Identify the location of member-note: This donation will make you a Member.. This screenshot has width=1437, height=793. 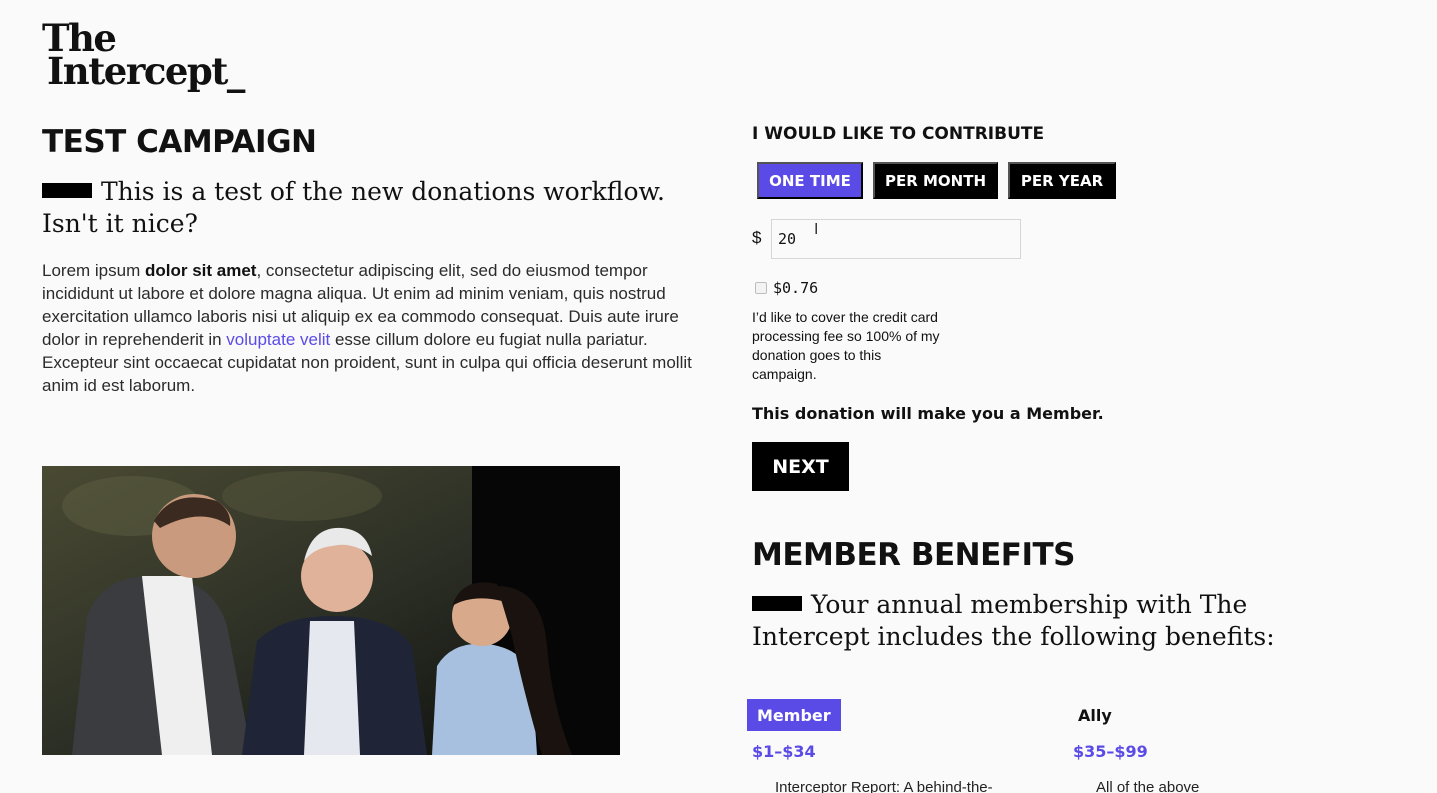
(928, 413).